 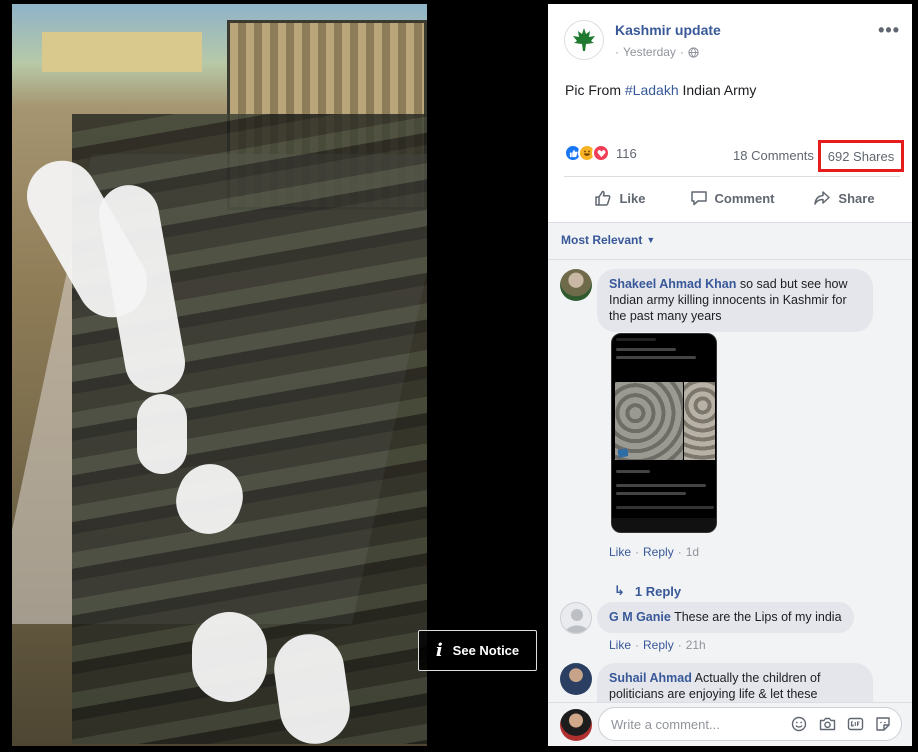 I want to click on share-button: Share, so click(x=844, y=198).